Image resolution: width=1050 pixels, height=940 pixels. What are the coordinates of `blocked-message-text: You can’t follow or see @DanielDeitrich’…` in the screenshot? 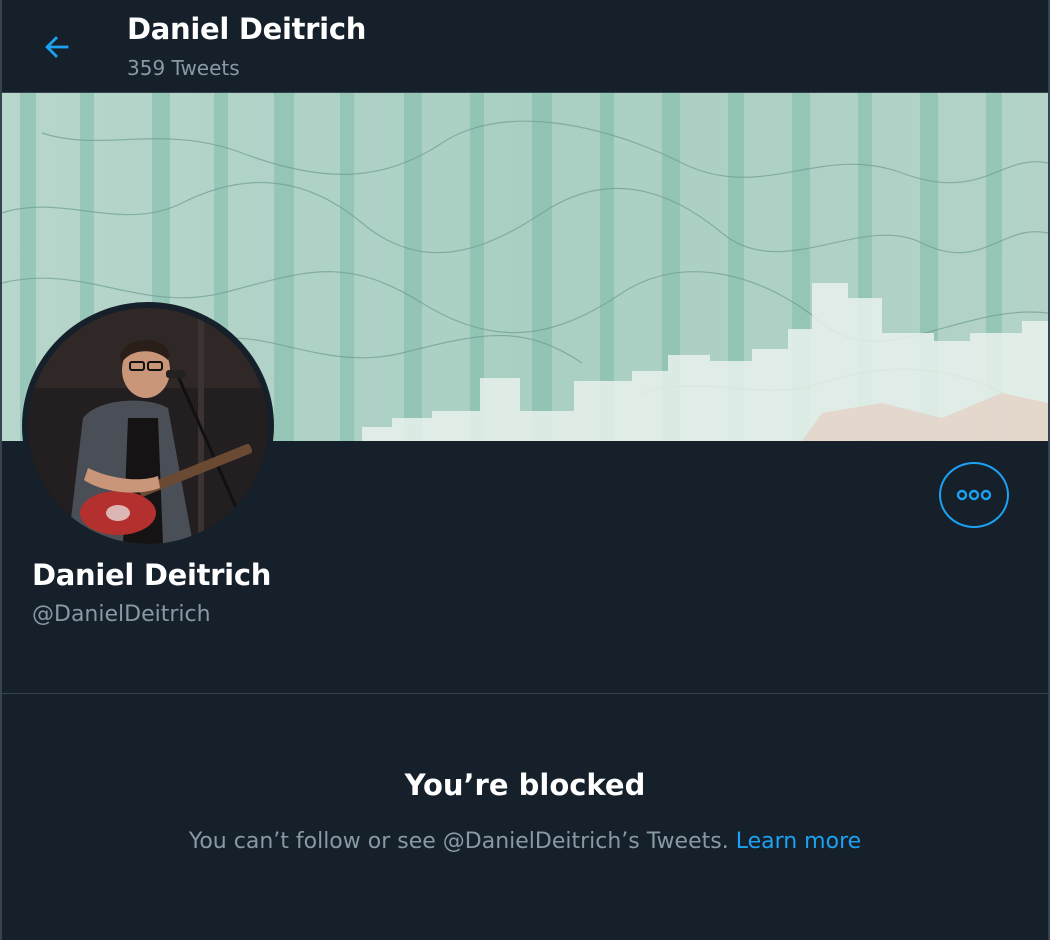 It's located at (458, 841).